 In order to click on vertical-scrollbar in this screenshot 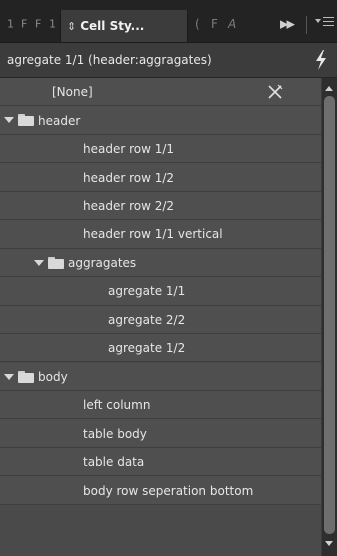, I will do `click(329, 317)`.